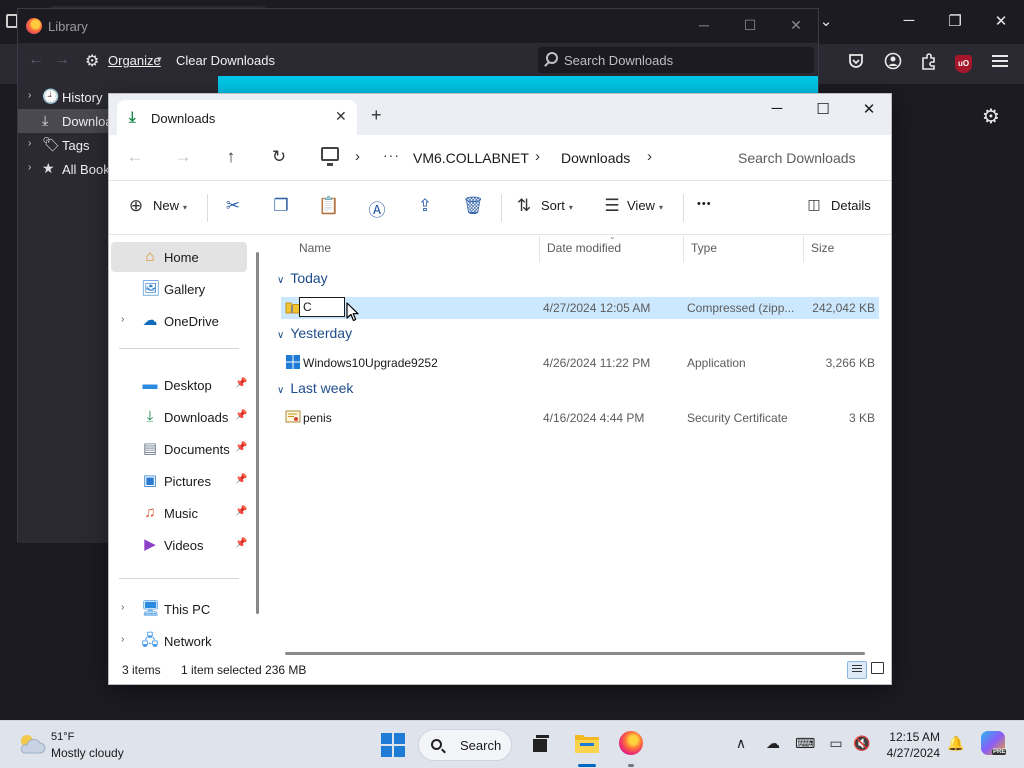  What do you see at coordinates (914, 737) in the screenshot?
I see `clock-time: 12:15 AM` at bounding box center [914, 737].